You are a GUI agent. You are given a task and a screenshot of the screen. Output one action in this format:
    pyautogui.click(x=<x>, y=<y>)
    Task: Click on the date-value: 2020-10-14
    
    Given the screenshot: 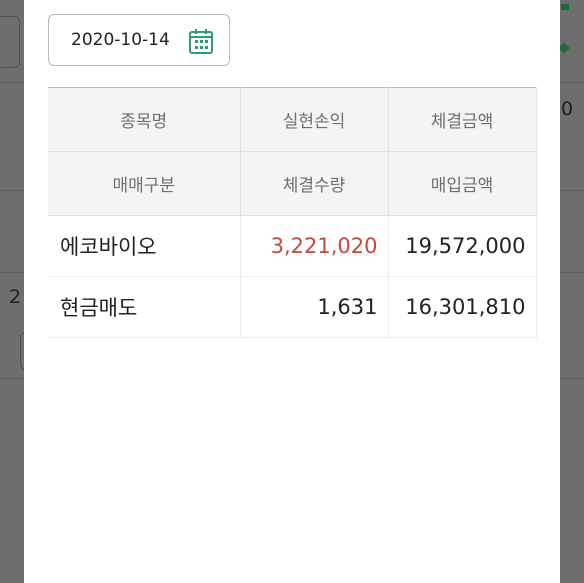 What is the action you would take?
    pyautogui.click(x=120, y=40)
    